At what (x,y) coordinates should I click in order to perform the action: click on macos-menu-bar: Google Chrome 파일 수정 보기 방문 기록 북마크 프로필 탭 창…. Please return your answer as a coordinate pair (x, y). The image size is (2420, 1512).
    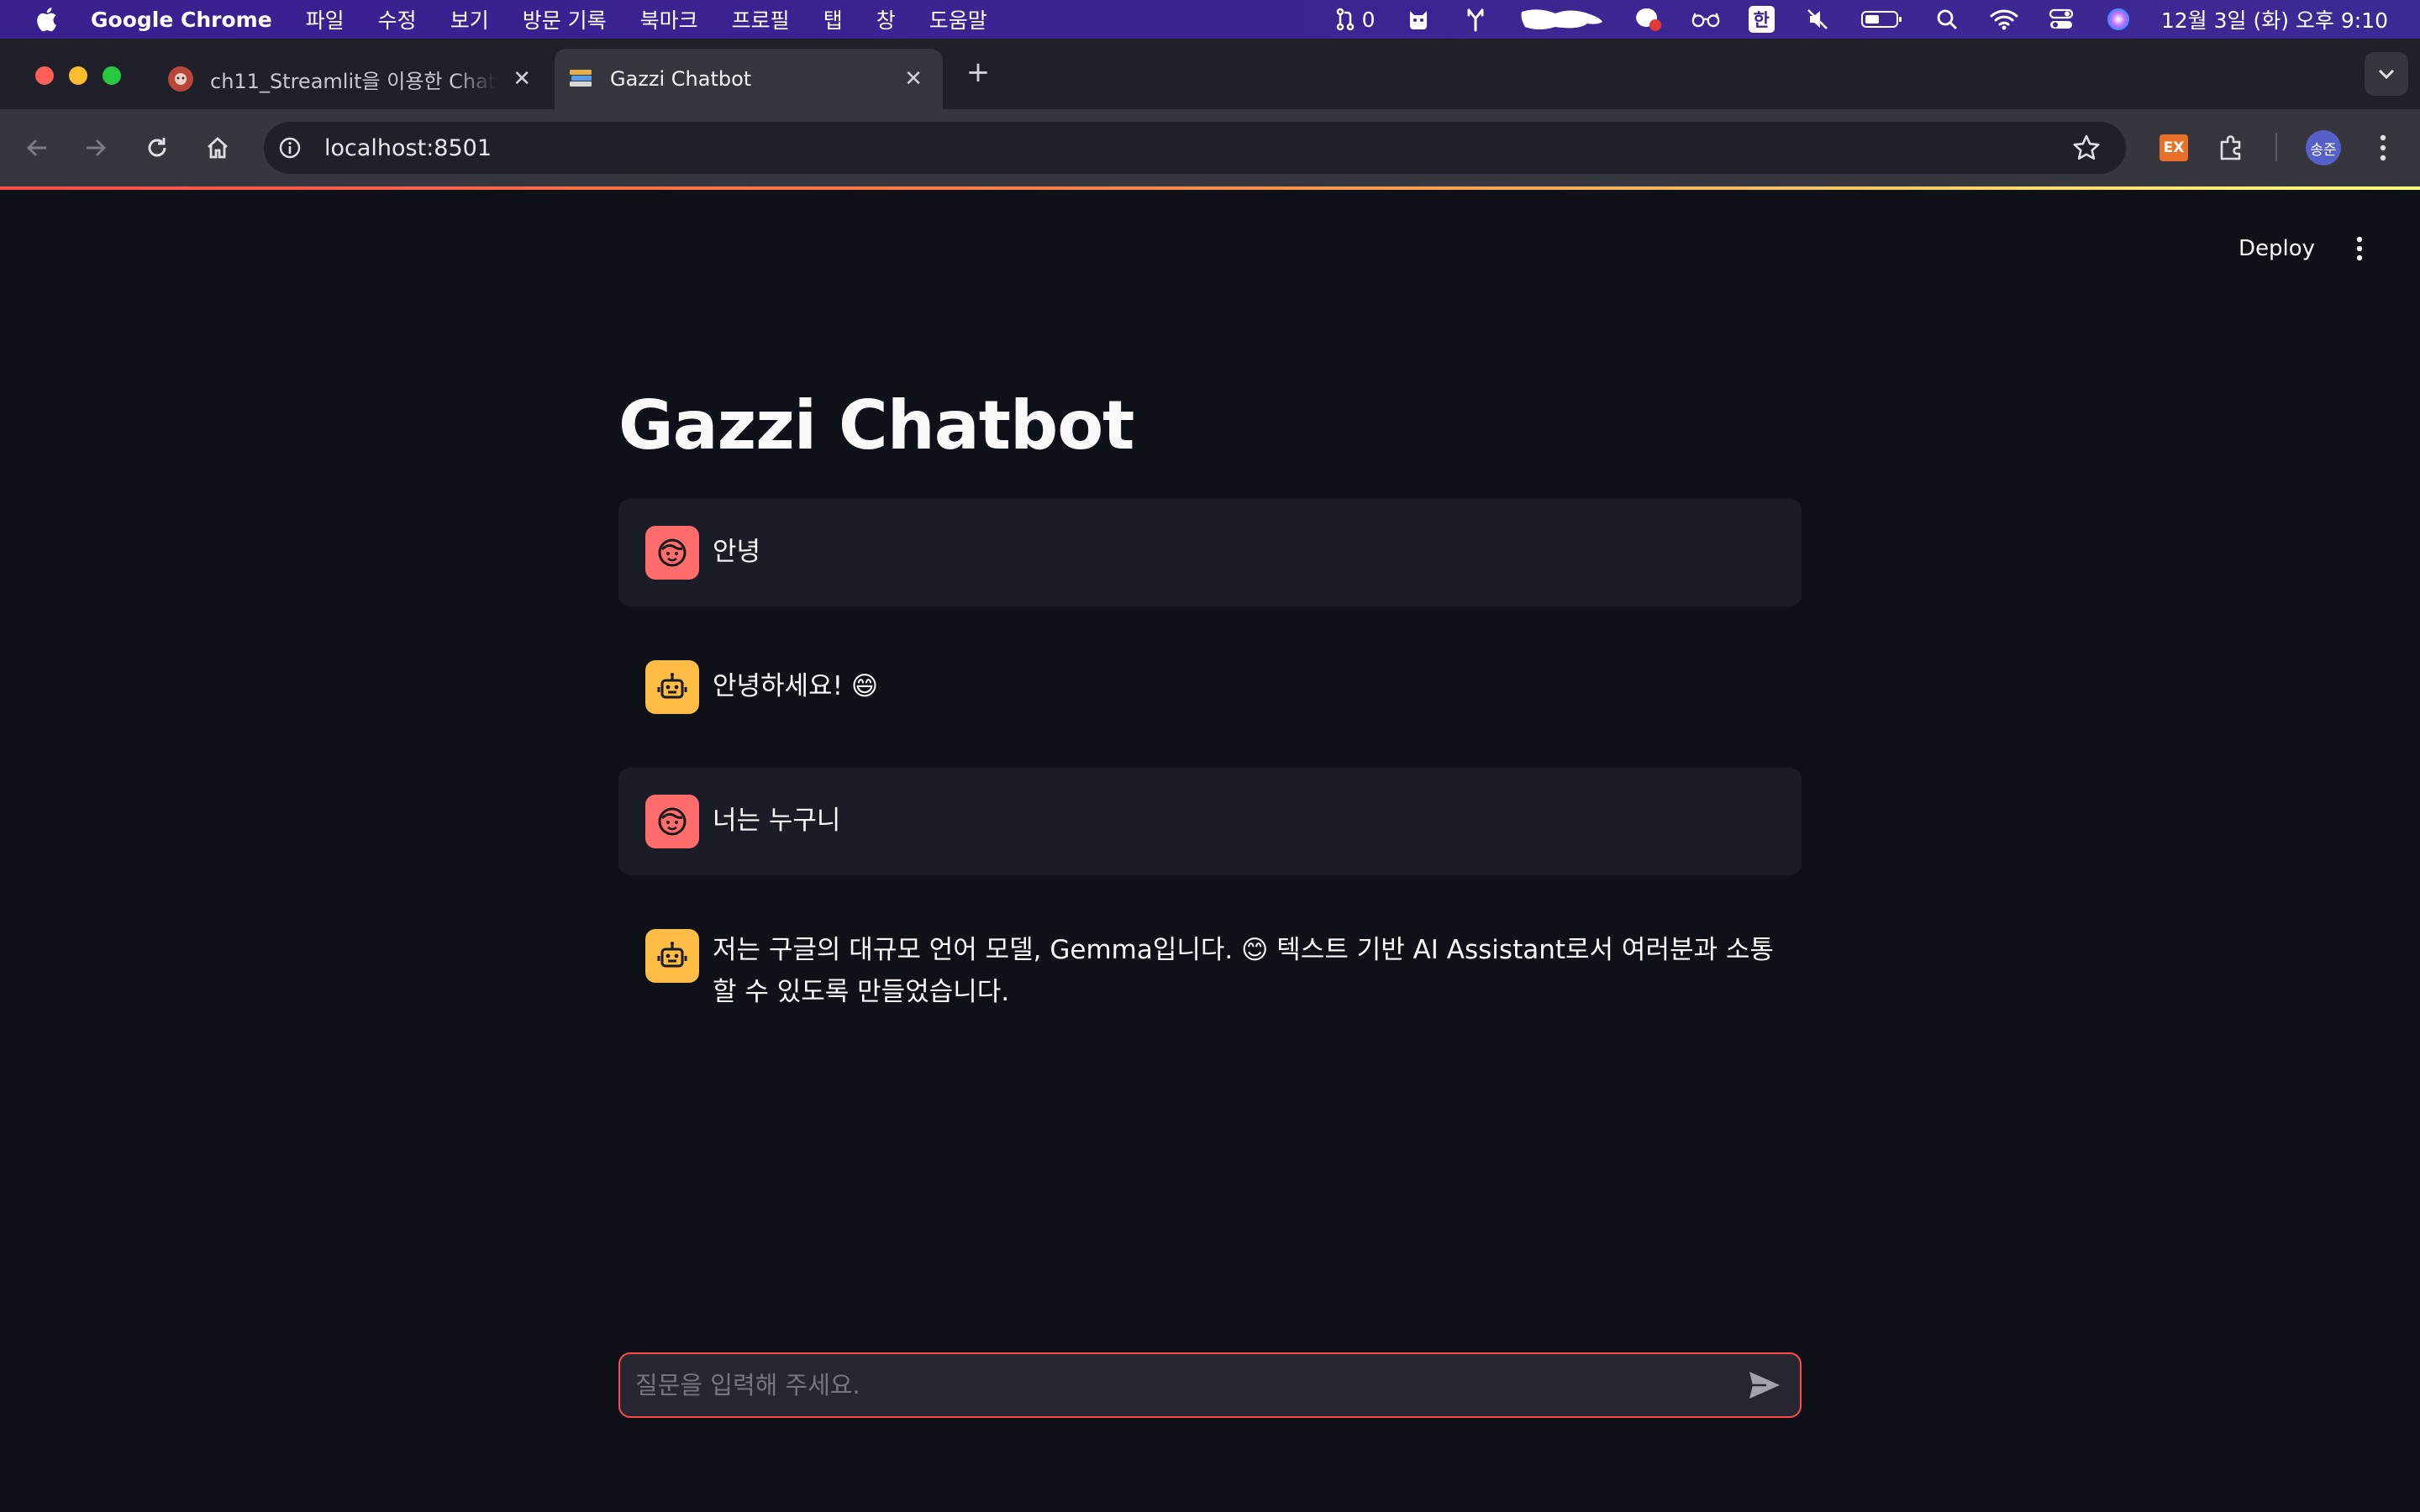
    Looking at the image, I should click on (1210, 19).